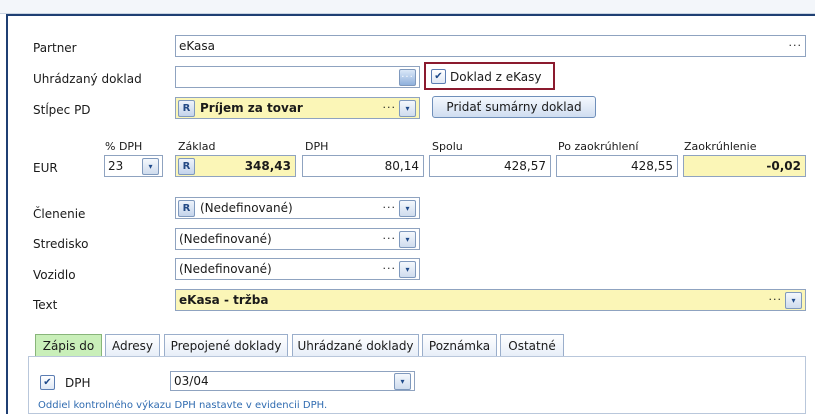 The height and width of the screenshot is (414, 815). I want to click on text-label: Text, so click(45, 305).